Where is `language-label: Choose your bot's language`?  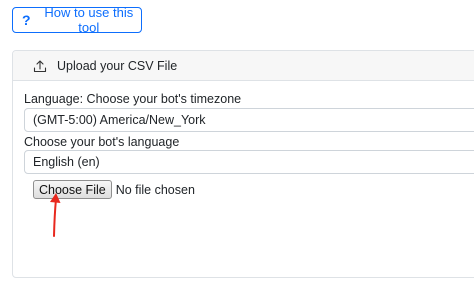
language-label: Choose your bot's language is located at coordinates (102, 142).